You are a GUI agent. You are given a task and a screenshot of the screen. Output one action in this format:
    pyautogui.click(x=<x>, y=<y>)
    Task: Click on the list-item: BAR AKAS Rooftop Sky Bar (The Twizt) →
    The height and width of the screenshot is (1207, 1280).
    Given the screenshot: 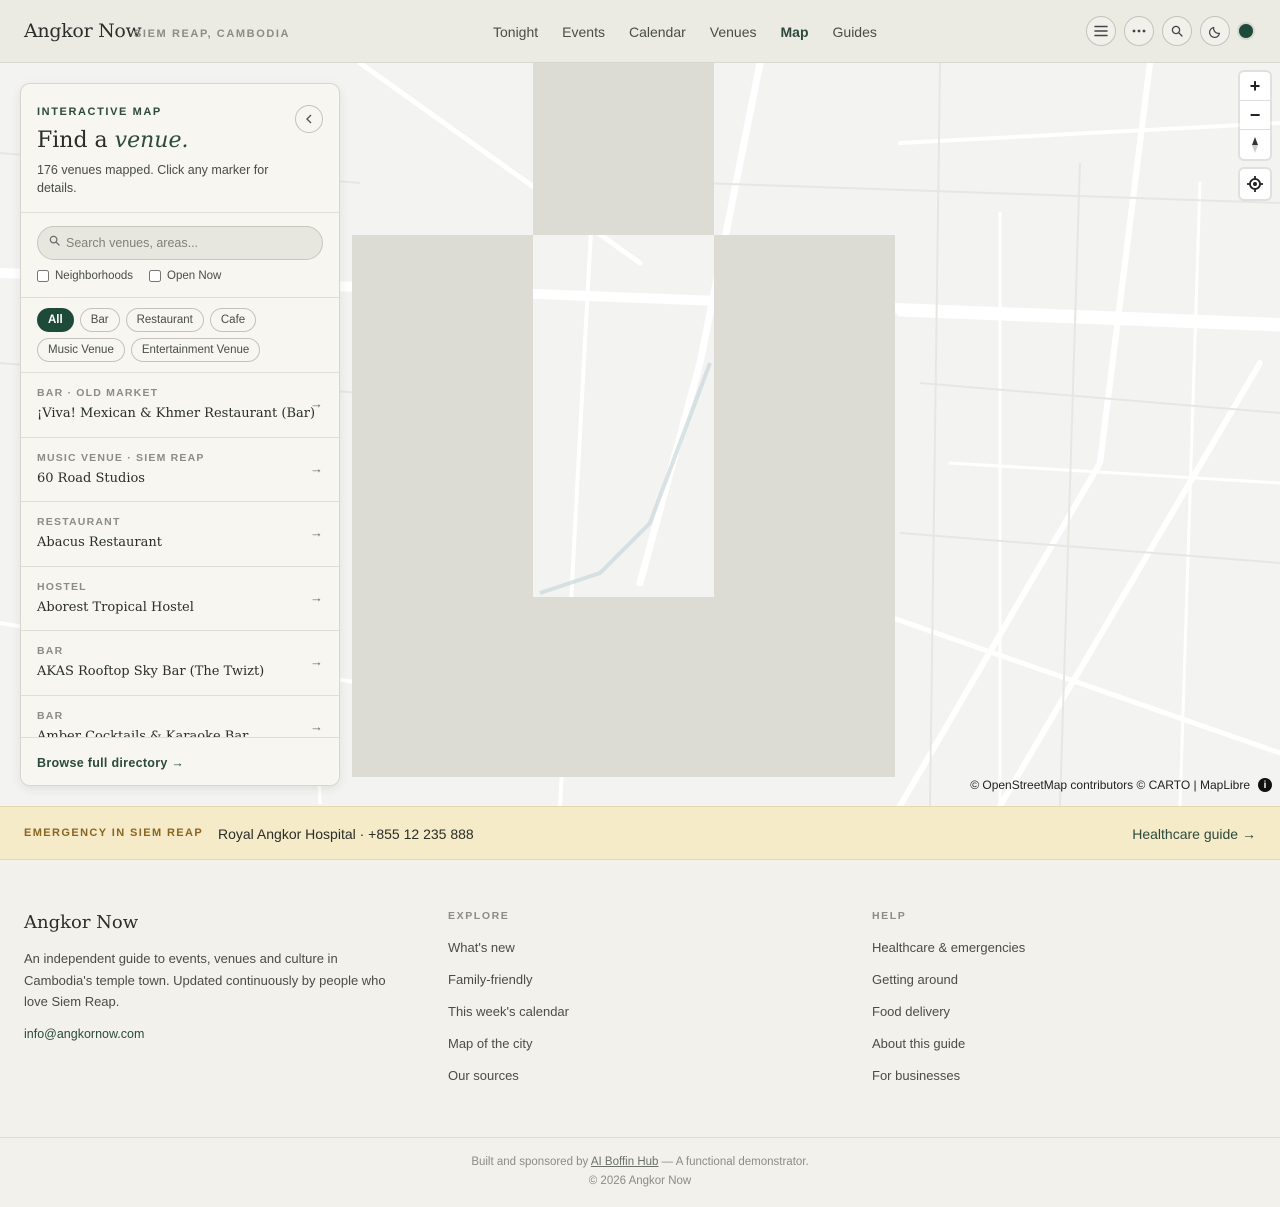 What is the action you would take?
    pyautogui.click(x=180, y=663)
    